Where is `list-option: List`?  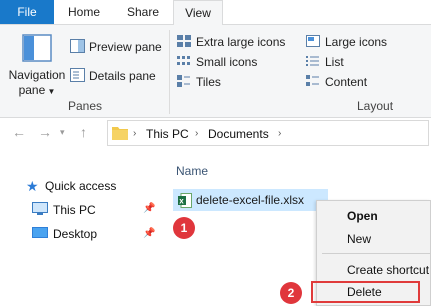 list-option: List is located at coordinates (334, 62).